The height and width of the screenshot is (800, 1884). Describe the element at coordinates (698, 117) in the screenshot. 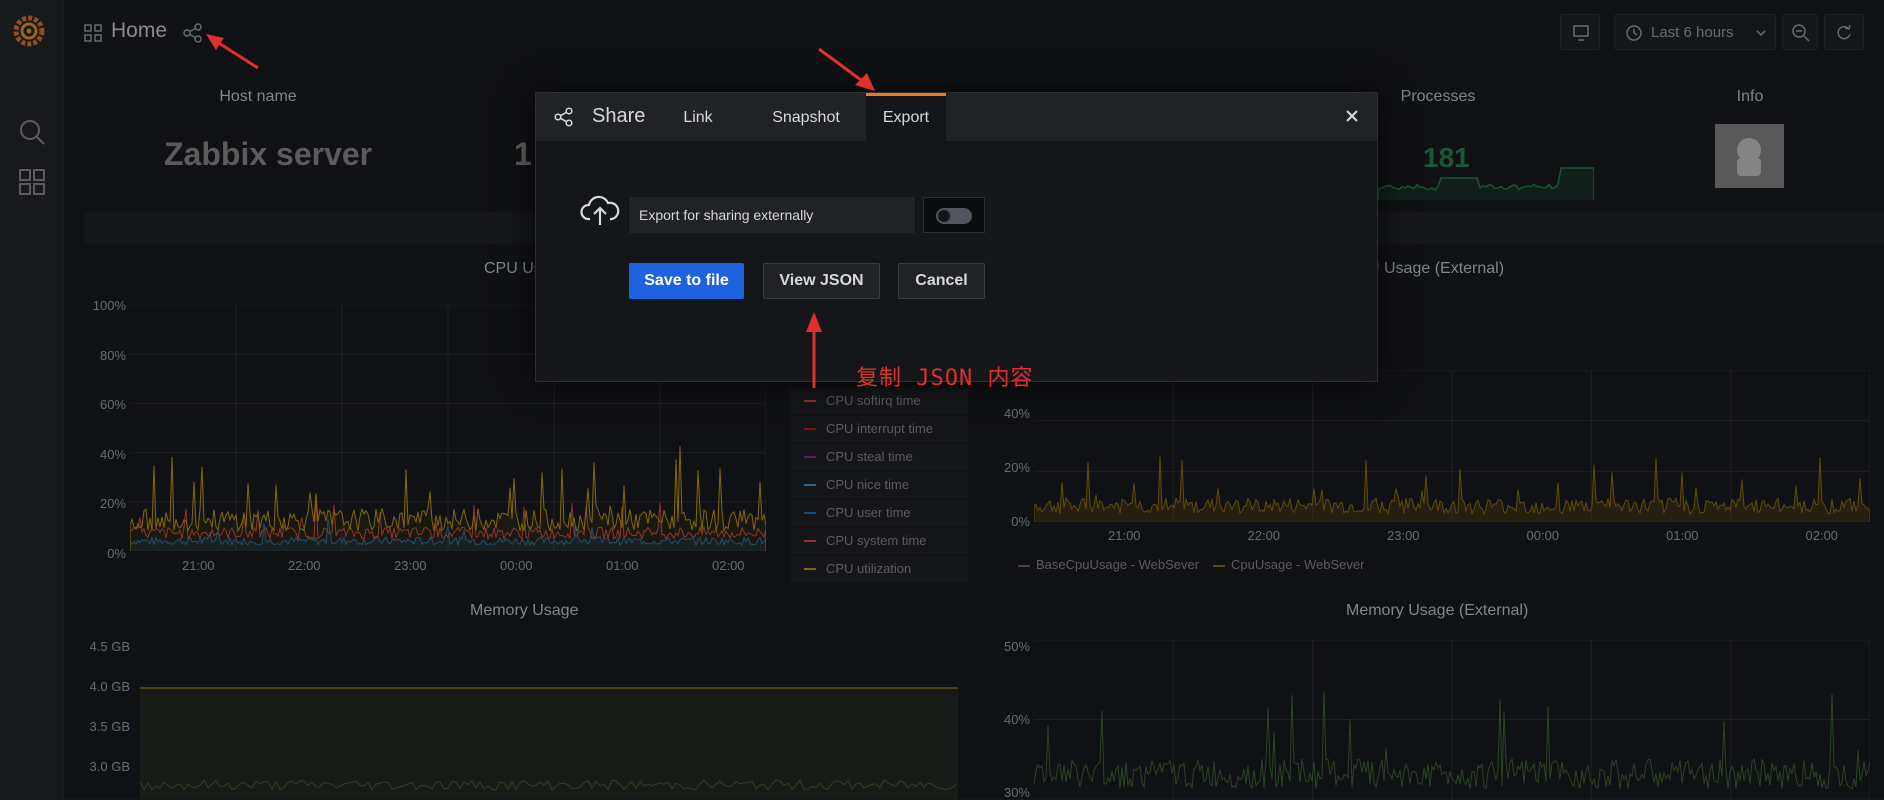

I see `tab-link: Link` at that location.